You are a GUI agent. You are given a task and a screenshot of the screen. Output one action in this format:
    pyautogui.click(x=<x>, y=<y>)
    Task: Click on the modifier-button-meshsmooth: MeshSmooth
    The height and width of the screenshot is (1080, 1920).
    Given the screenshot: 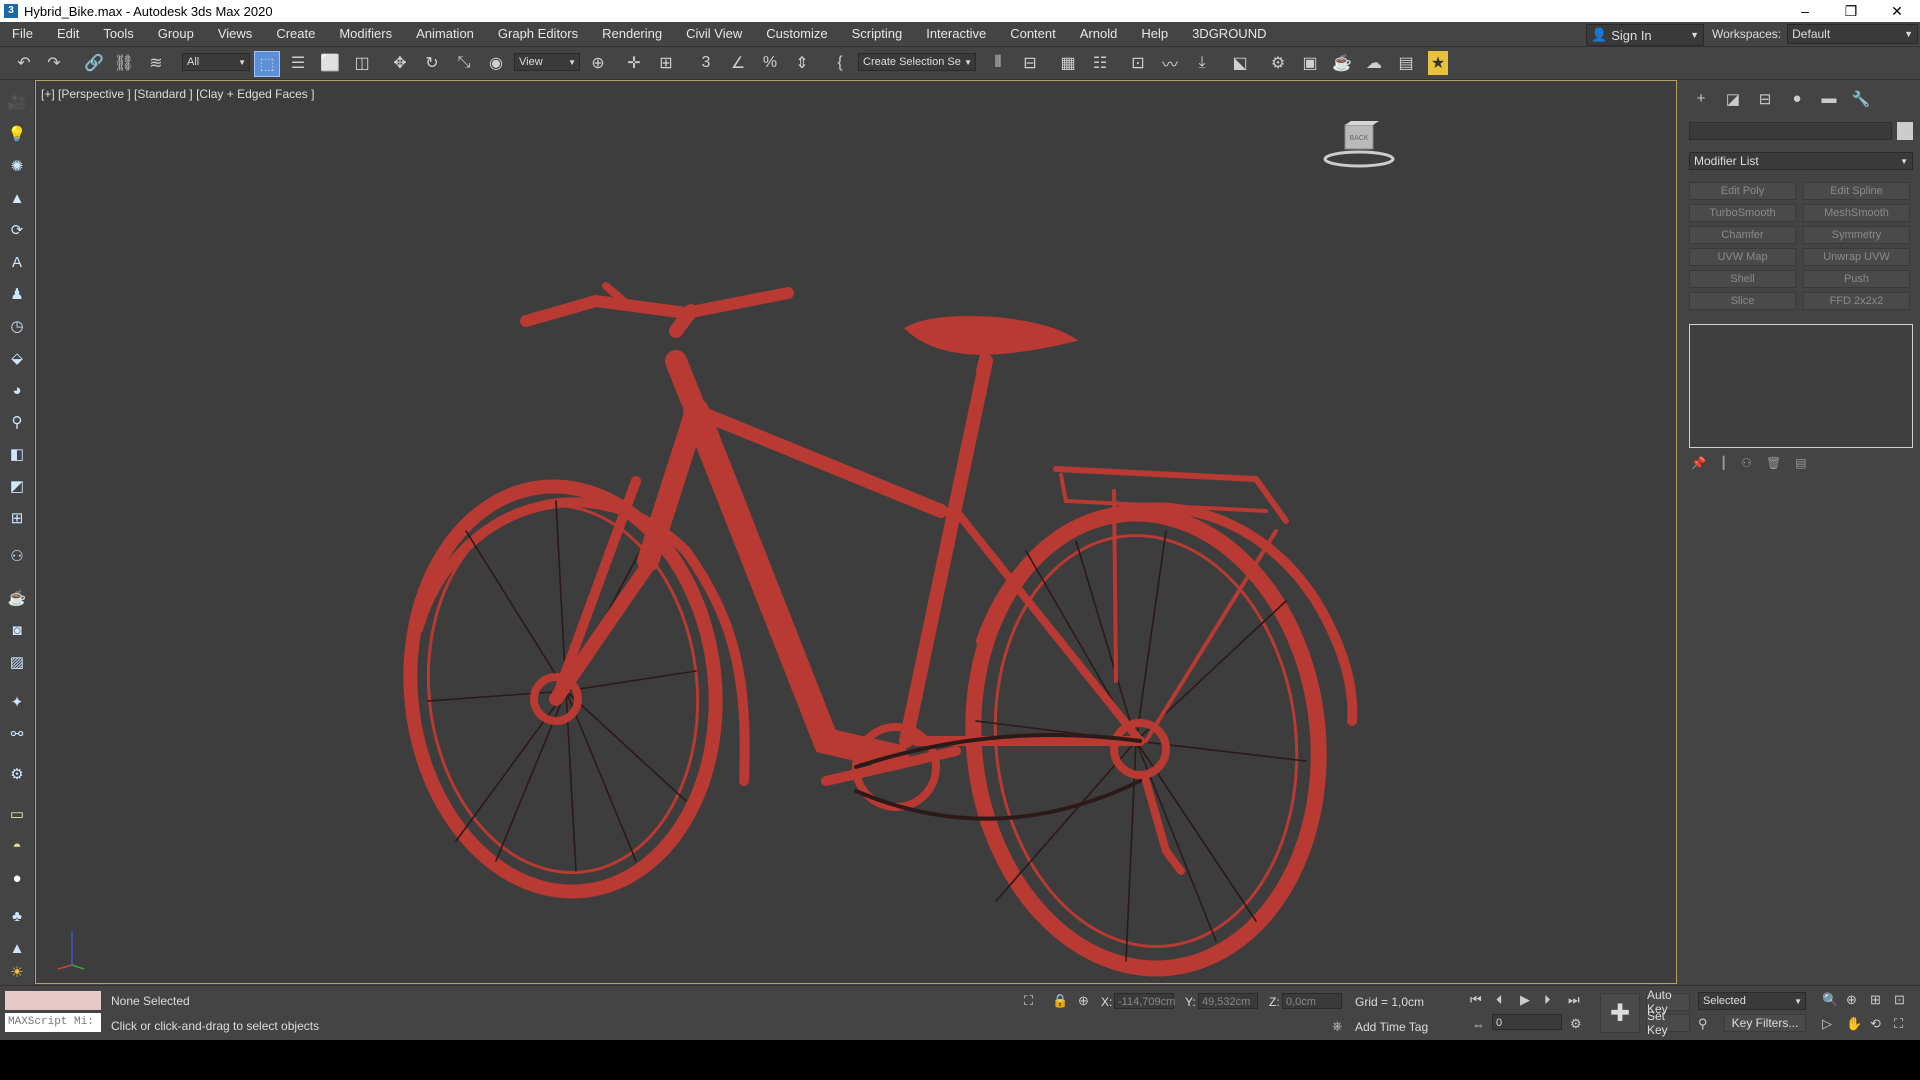 What is the action you would take?
    pyautogui.click(x=1856, y=213)
    